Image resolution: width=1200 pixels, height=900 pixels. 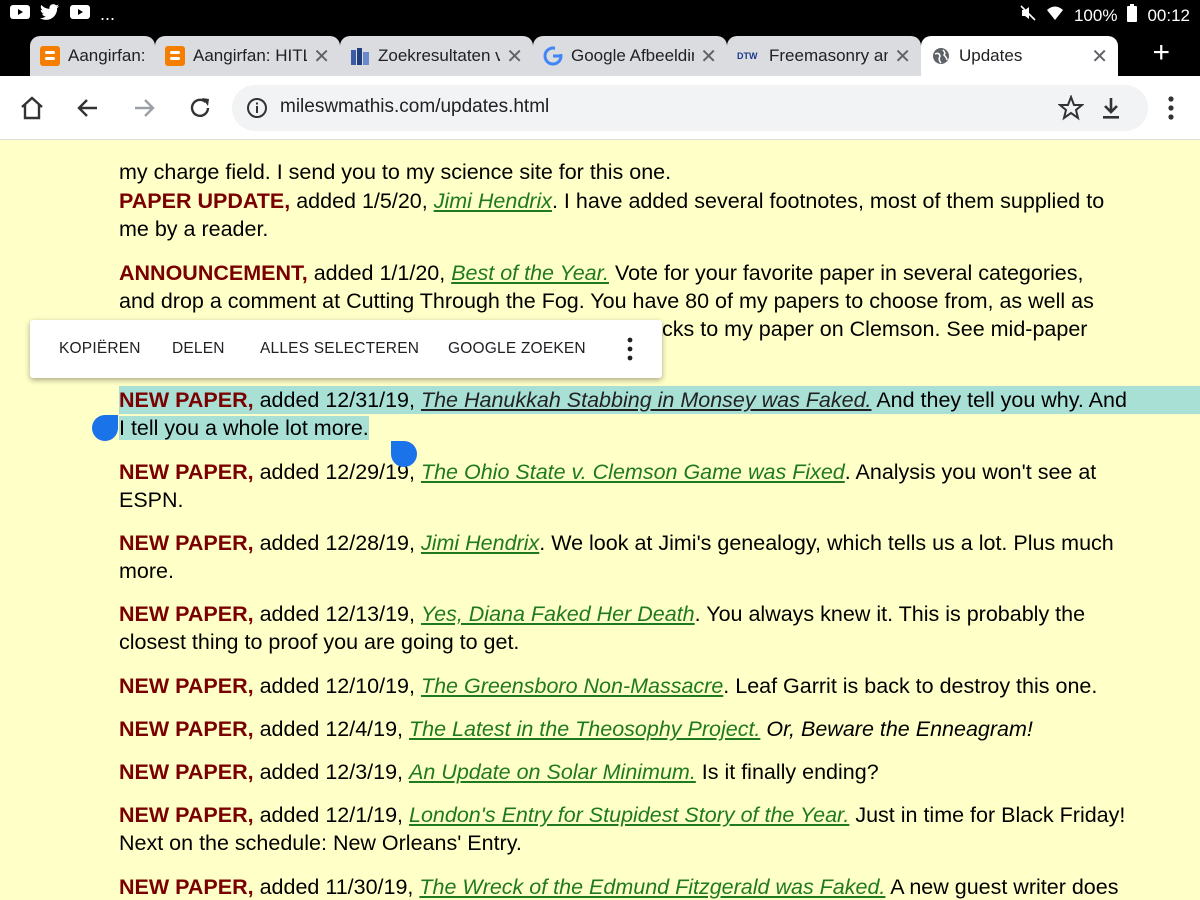 What do you see at coordinates (205, 201) in the screenshot?
I see `entry-tag: PAPER UPDATE,` at bounding box center [205, 201].